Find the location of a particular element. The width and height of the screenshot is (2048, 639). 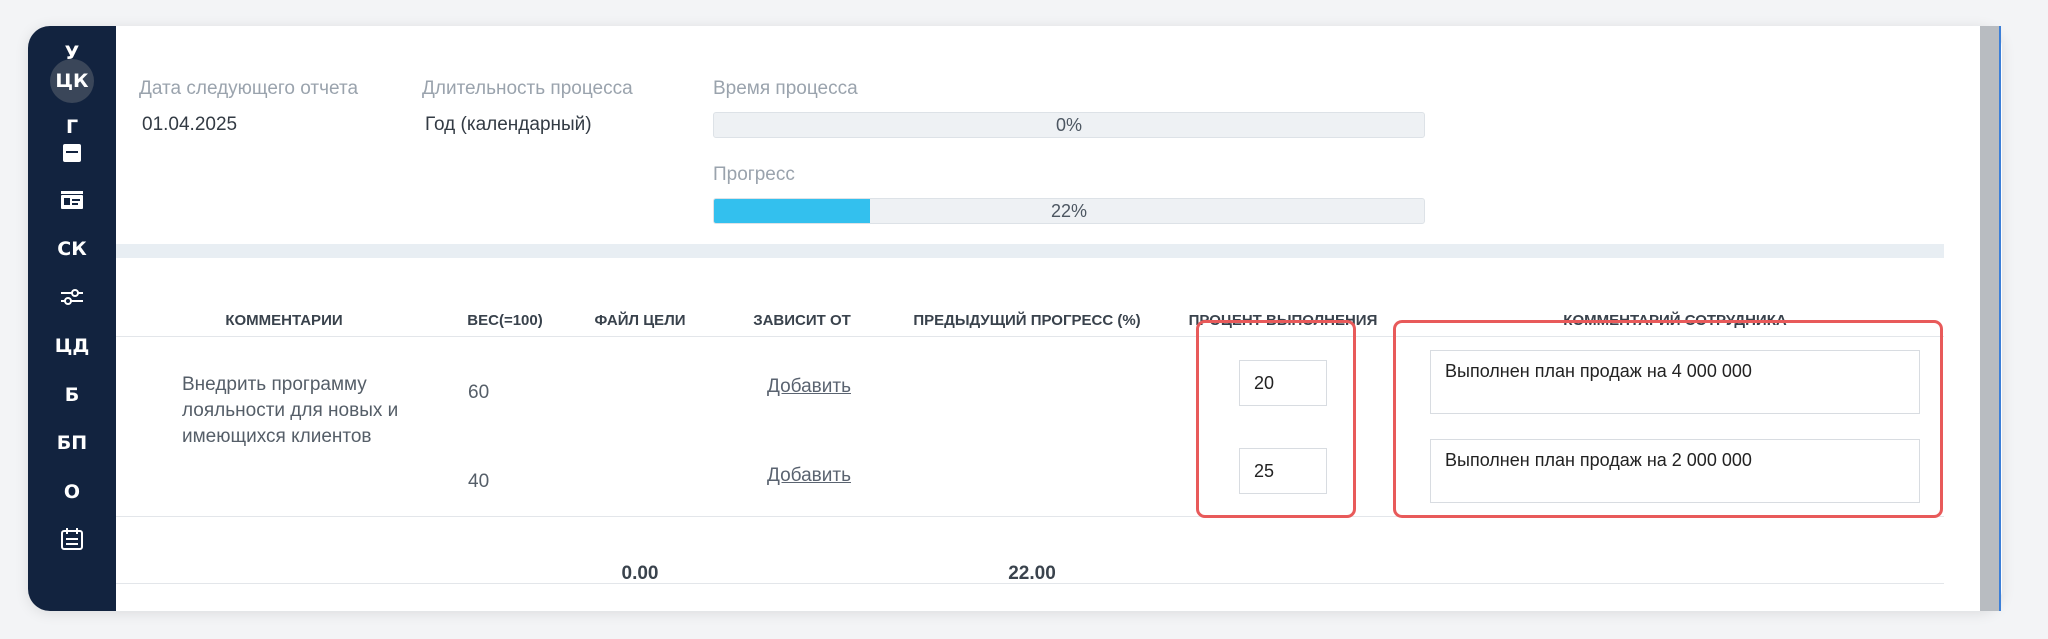

sidebar-item-id-card is located at coordinates (72, 200).